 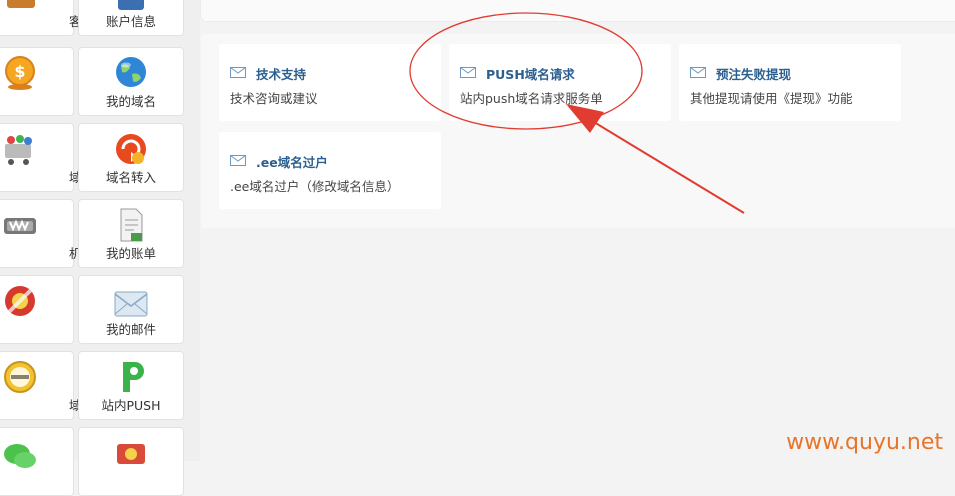 I want to click on annotation-arrow-head, so click(x=585, y=118).